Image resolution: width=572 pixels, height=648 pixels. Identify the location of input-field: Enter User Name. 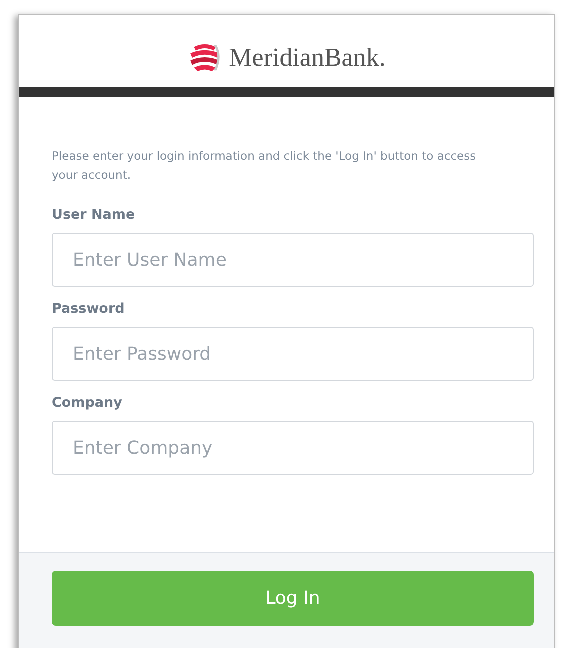
(293, 260).